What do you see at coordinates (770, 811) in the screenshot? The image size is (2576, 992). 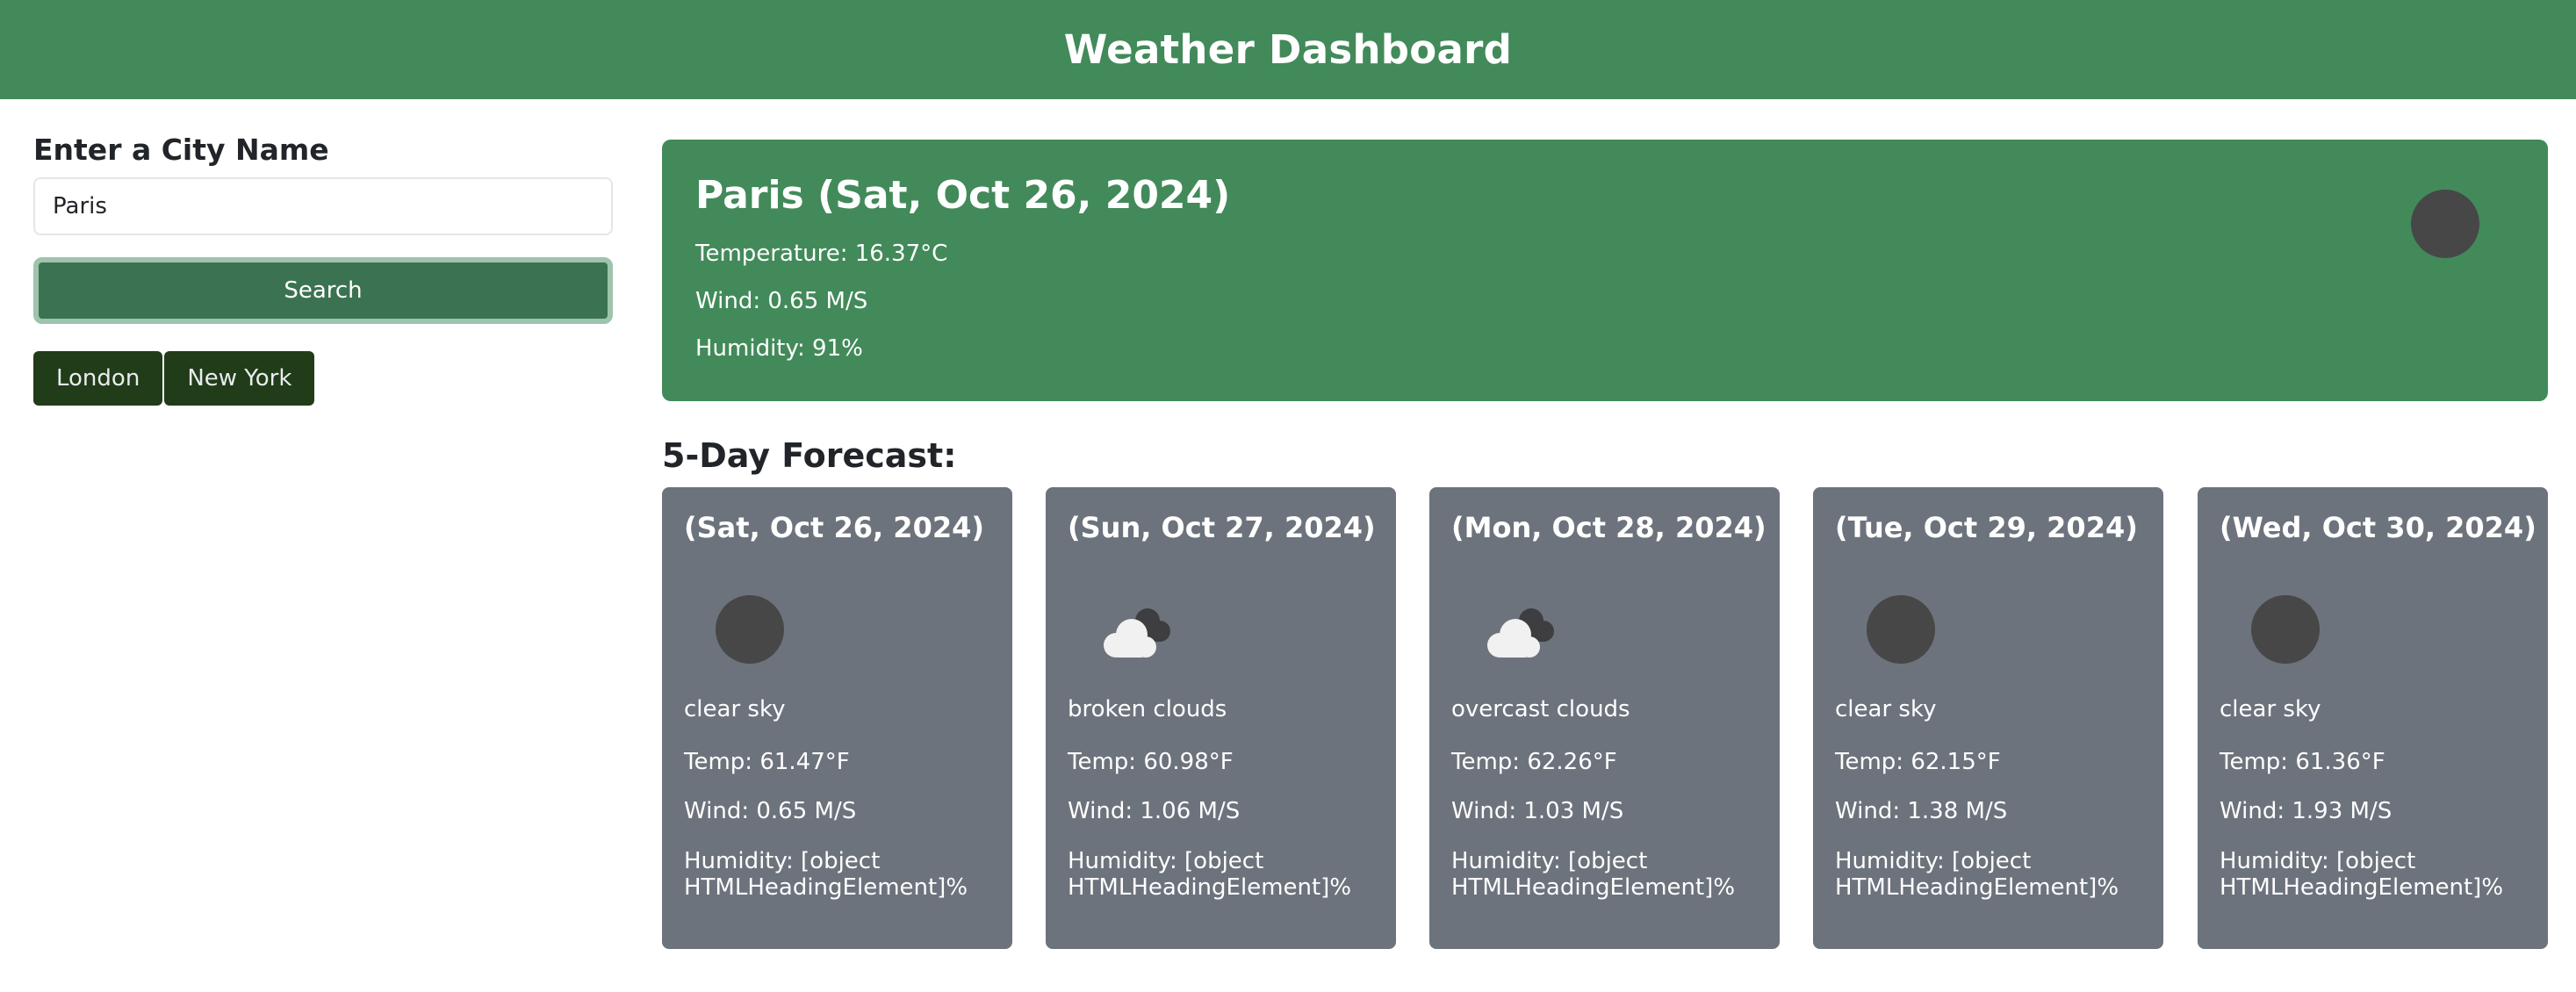 I see `forecast-wind: Wind: 0.65 M/S` at bounding box center [770, 811].